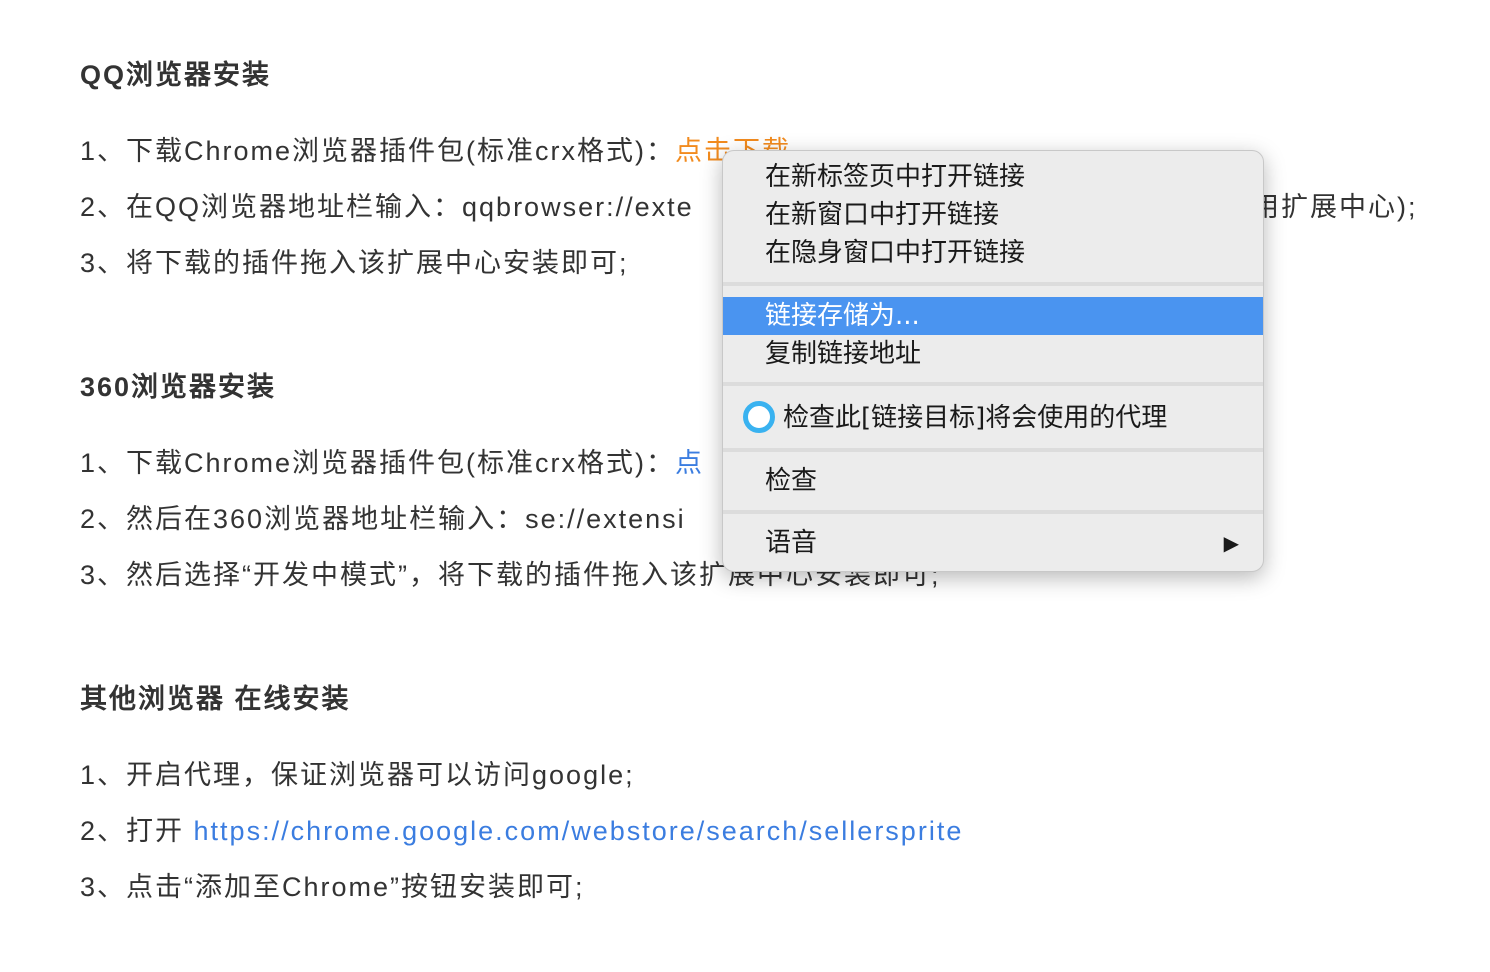 This screenshot has width=1490, height=972. I want to click on menu-item-open-incognito: 在隐身窗口中打开链接, so click(993, 253).